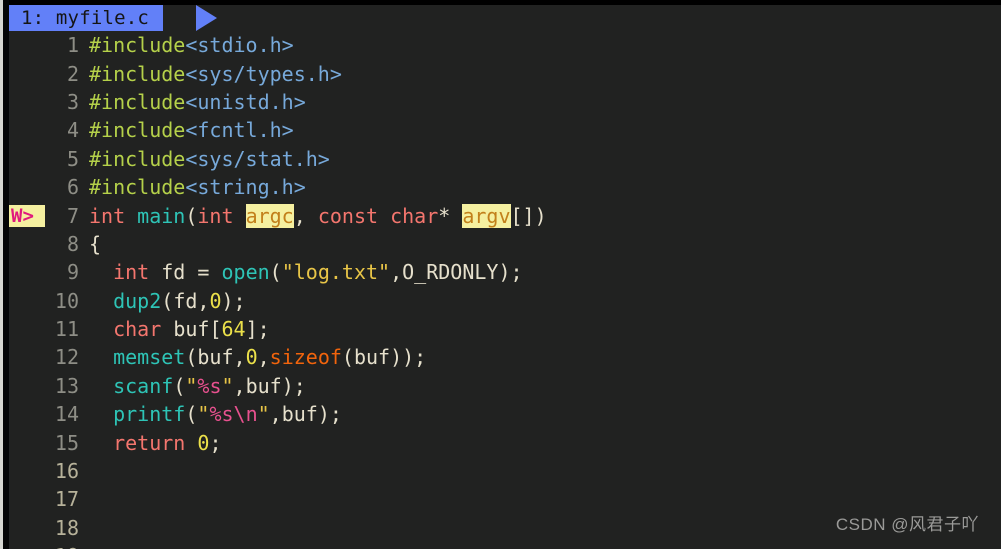 This screenshot has height=549, width=1001. I want to click on line-number: 2, so click(72, 73).